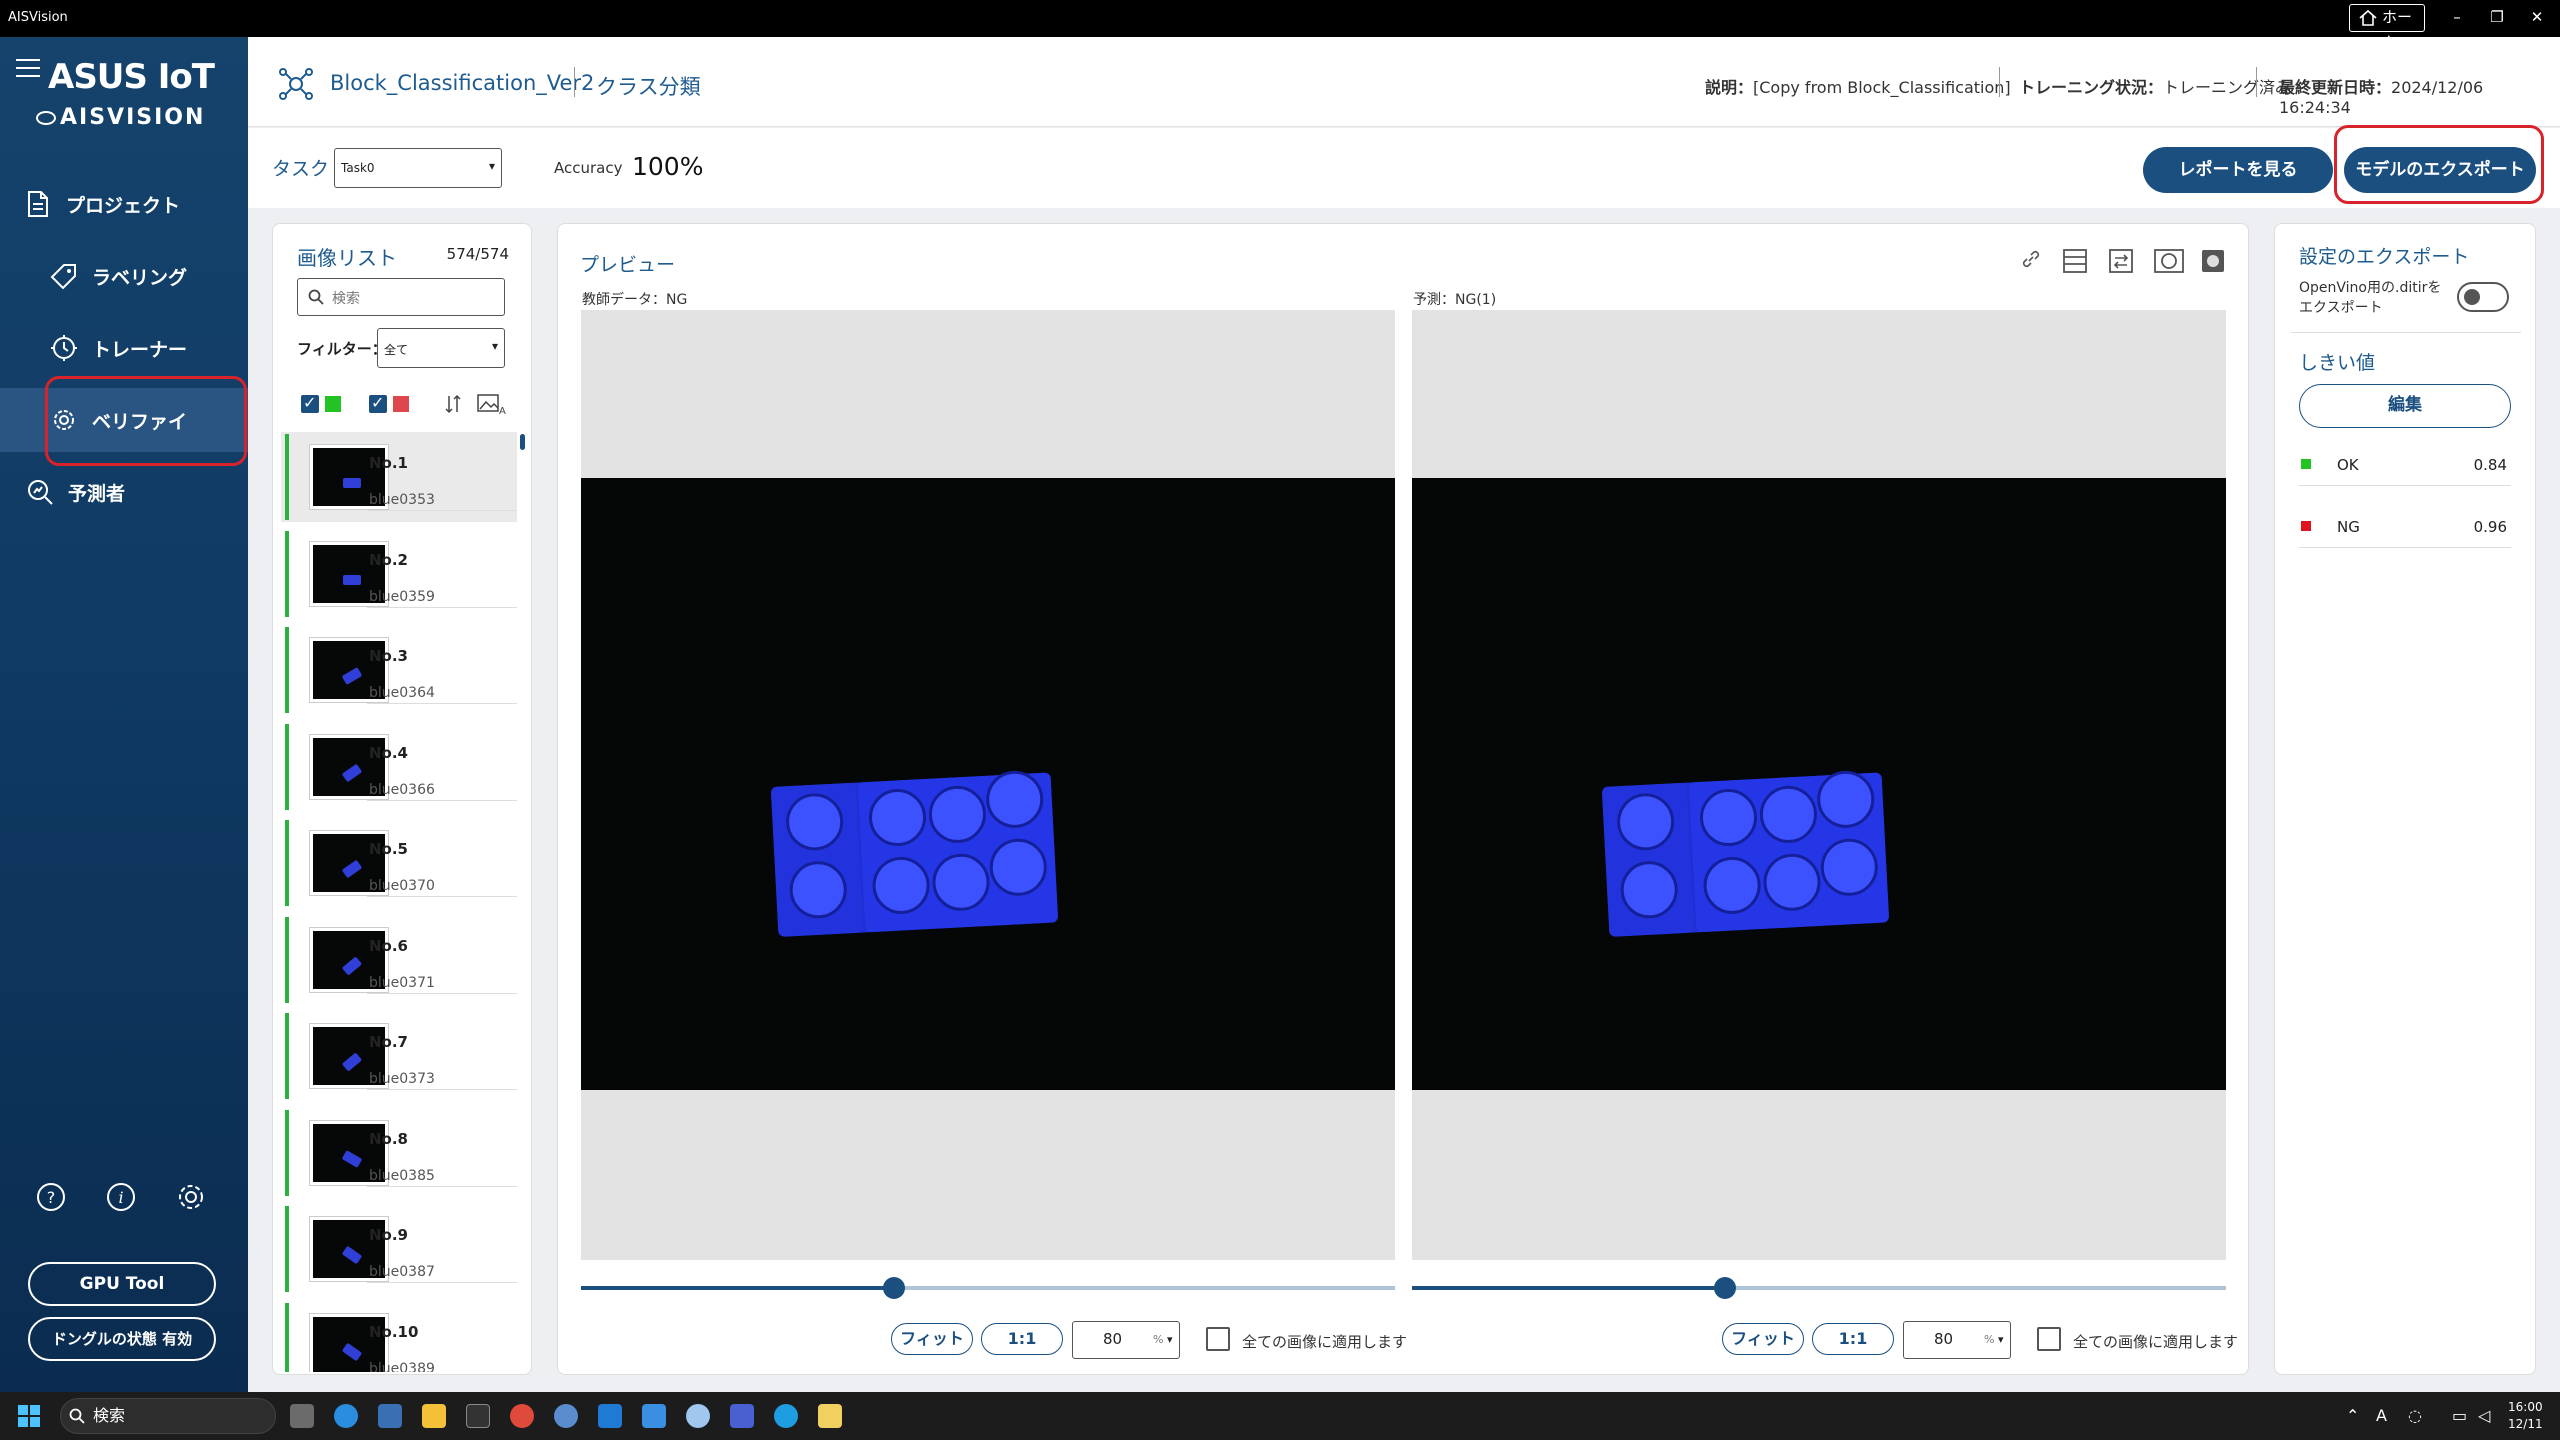 Image resolution: width=2560 pixels, height=1440 pixels. What do you see at coordinates (2387, 27) in the screenshot?
I see `home-button: ホーム` at bounding box center [2387, 27].